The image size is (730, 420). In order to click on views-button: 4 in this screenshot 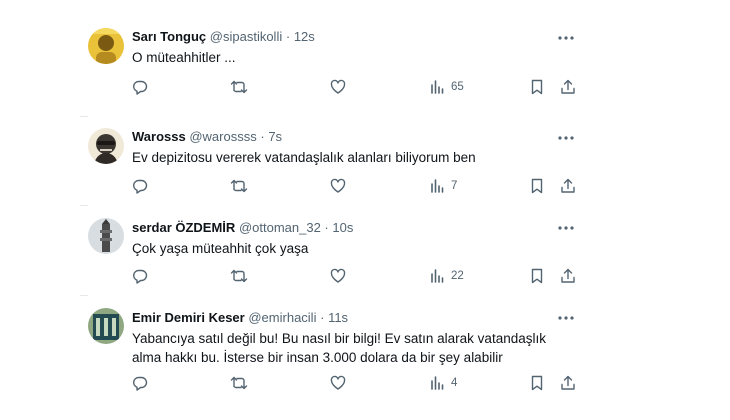, I will do `click(443, 383)`.